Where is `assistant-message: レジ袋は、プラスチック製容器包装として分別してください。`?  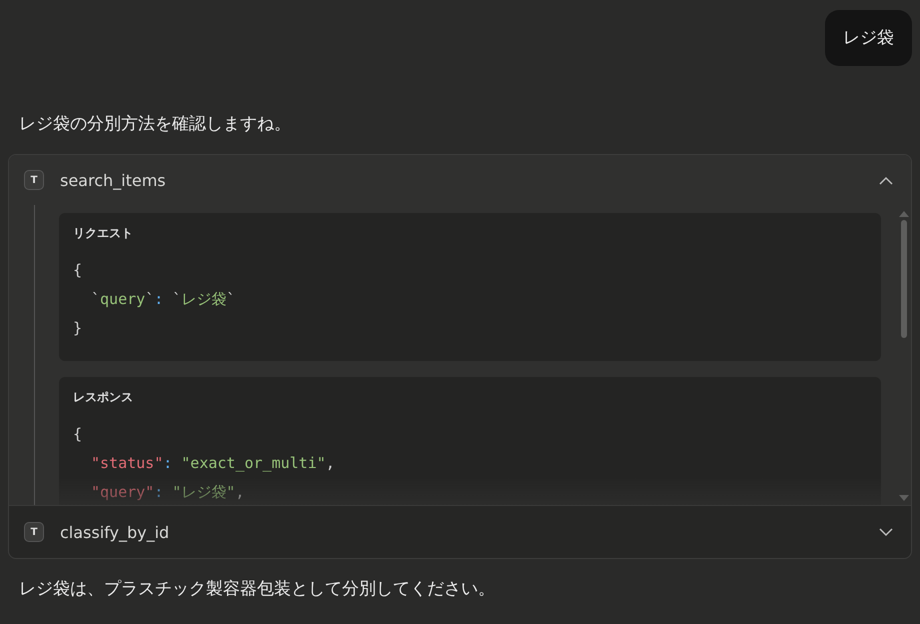 assistant-message: レジ袋は、プラスチック製容器包装として分別してください。 is located at coordinates (257, 589).